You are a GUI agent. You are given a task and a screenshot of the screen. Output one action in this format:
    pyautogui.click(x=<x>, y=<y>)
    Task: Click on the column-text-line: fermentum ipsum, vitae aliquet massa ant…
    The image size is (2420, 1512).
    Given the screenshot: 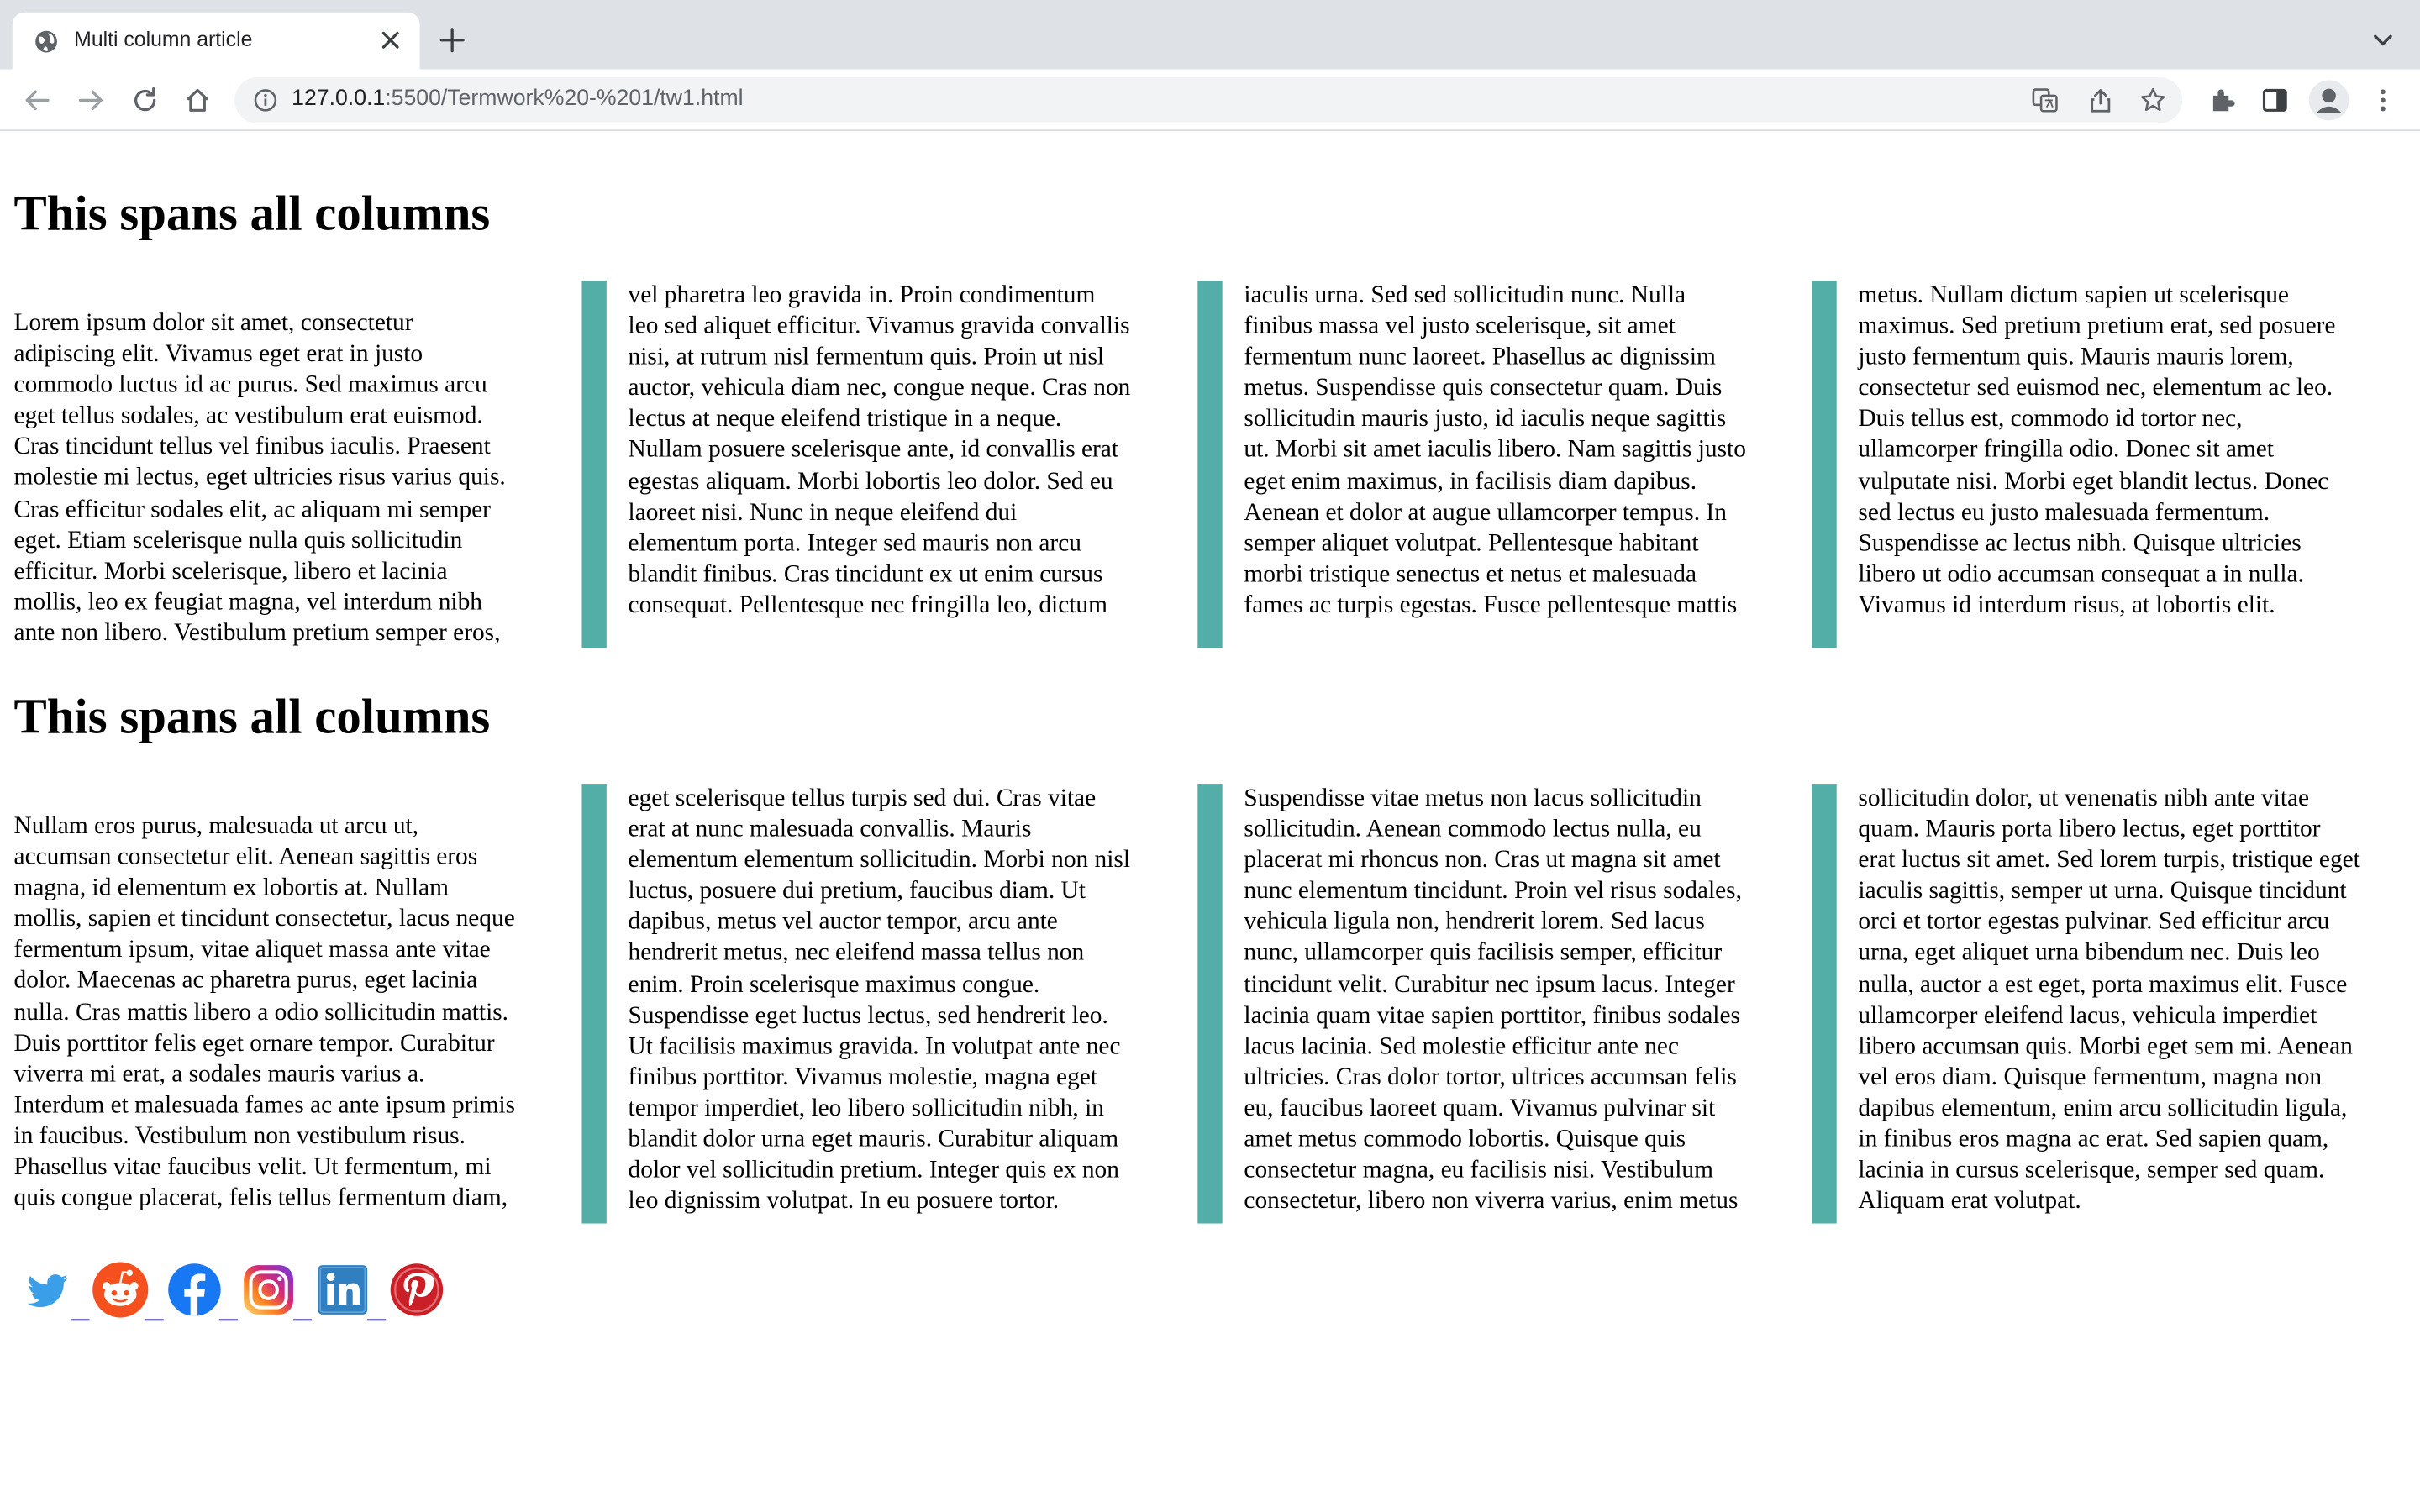 What is the action you would take?
    pyautogui.click(x=252, y=950)
    